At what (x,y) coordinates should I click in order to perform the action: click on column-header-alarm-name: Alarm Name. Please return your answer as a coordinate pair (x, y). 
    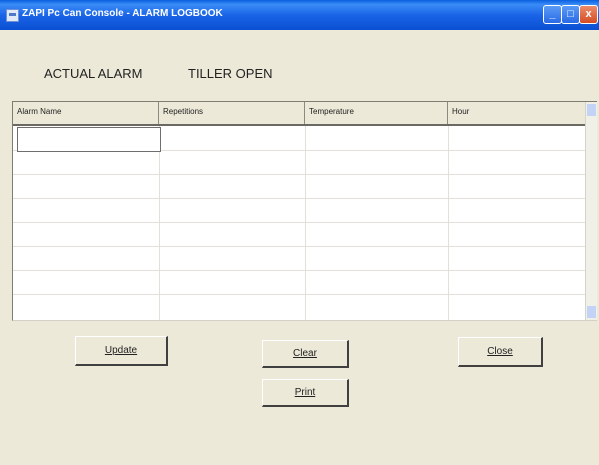
    Looking at the image, I should click on (86, 113).